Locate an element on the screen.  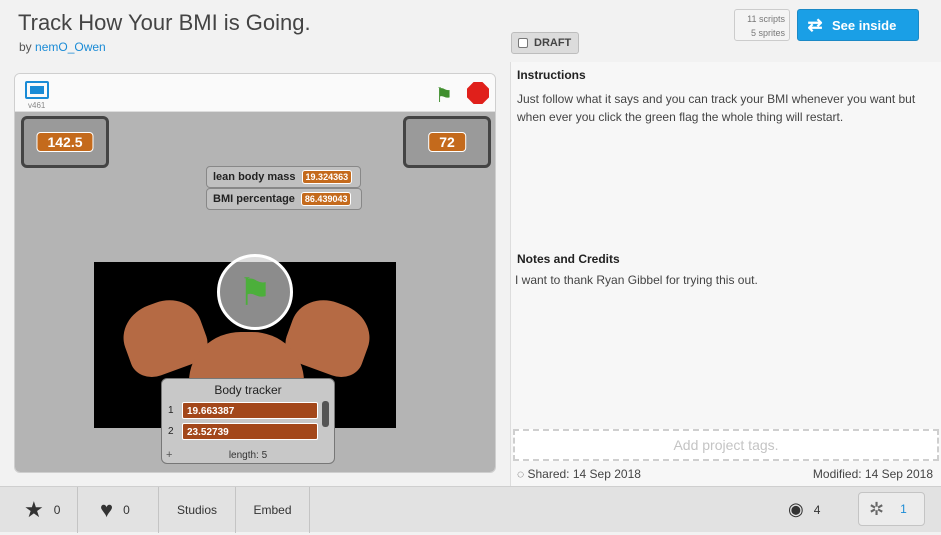
studios-button: Studios is located at coordinates (197, 510).